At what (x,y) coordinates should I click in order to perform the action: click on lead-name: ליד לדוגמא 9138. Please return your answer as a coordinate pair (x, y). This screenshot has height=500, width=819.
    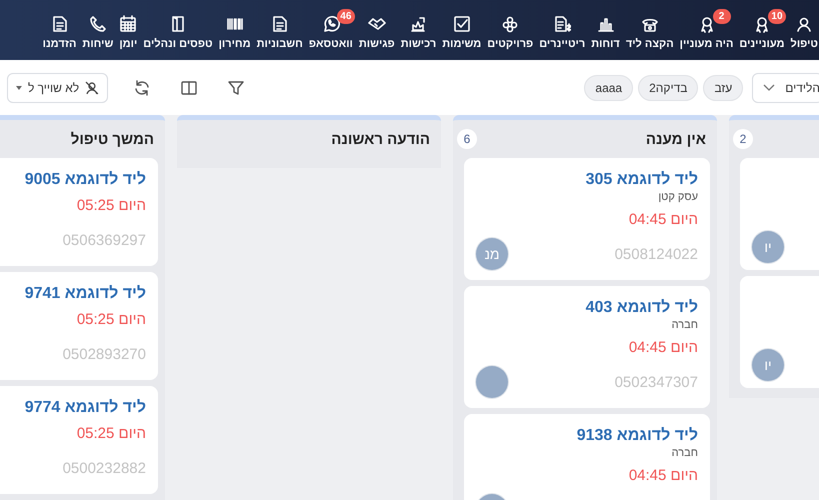
    Looking at the image, I should click on (637, 436).